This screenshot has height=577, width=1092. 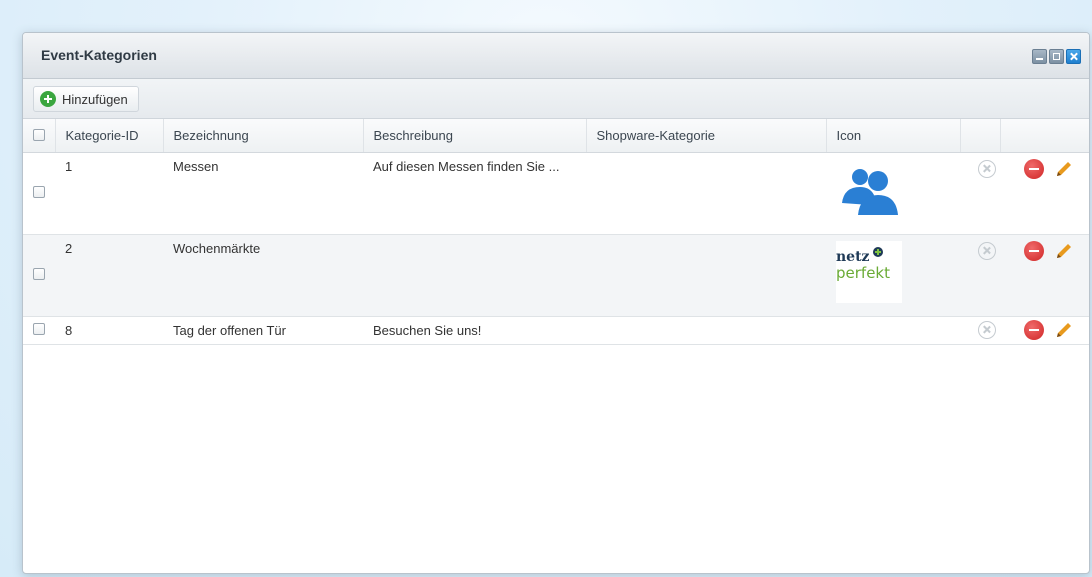 What do you see at coordinates (263, 136) in the screenshot?
I see `col-header-name: Bezeichnung` at bounding box center [263, 136].